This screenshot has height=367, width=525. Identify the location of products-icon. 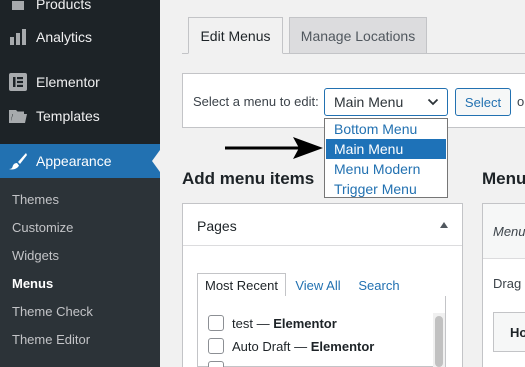
(18, 6).